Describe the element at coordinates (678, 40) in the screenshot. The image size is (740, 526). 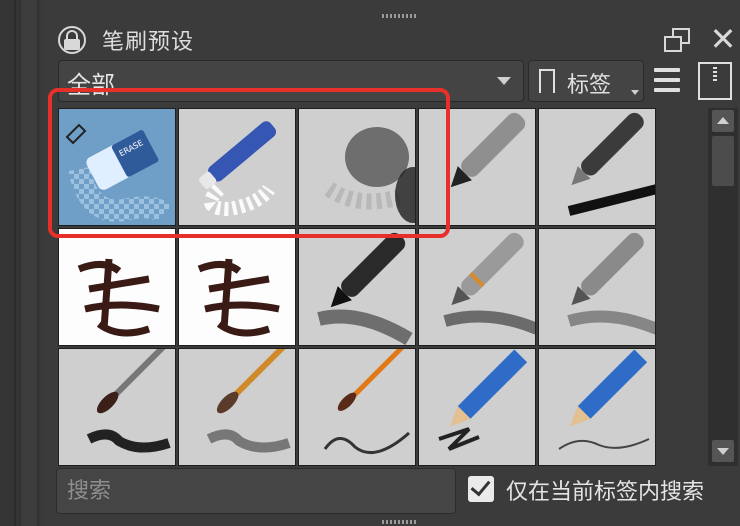
I see `float-icon` at that location.